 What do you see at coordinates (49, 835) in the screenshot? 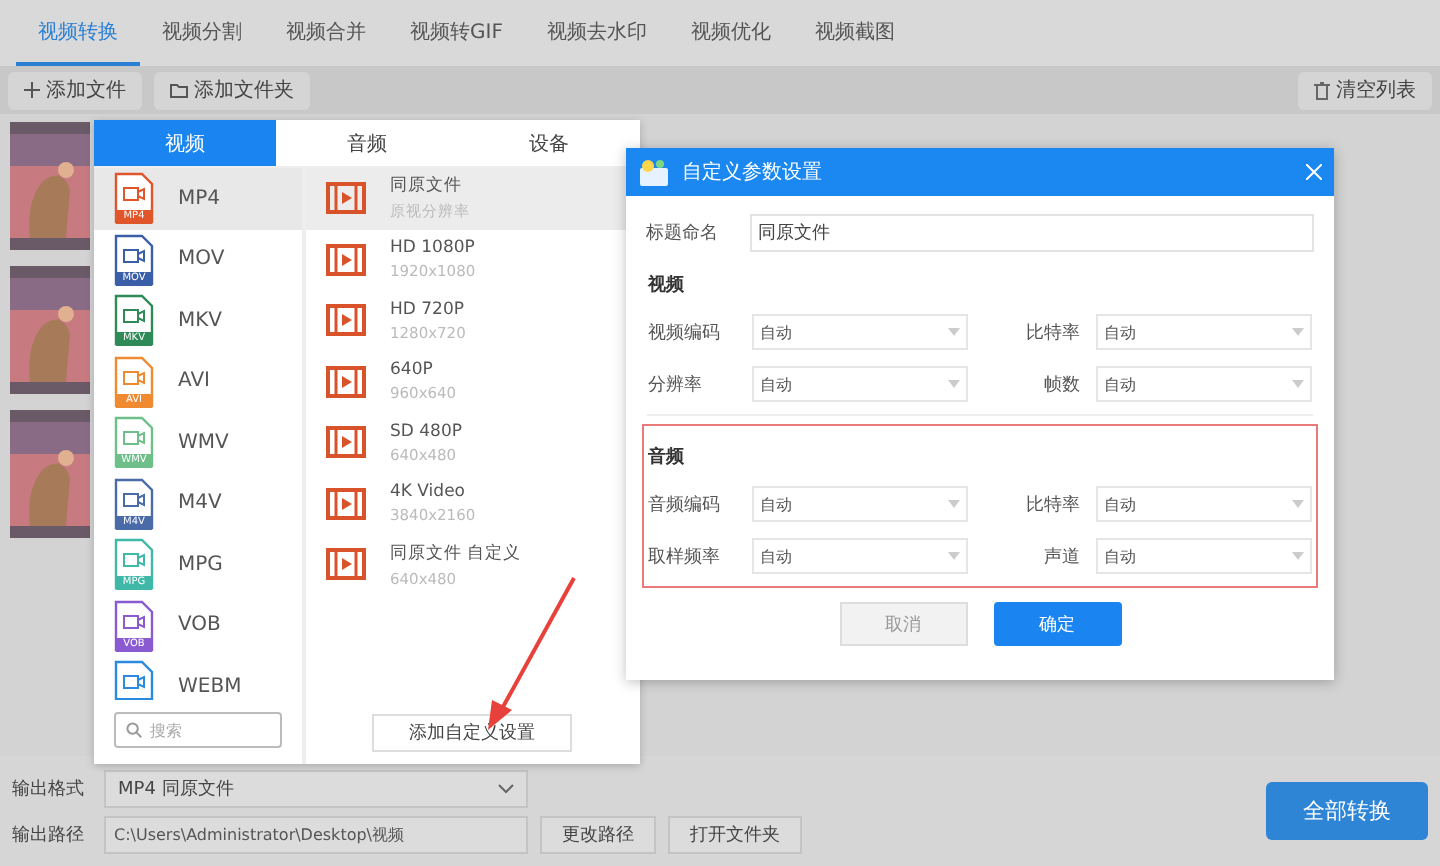
I see `output-path-label: 输出路径` at bounding box center [49, 835].